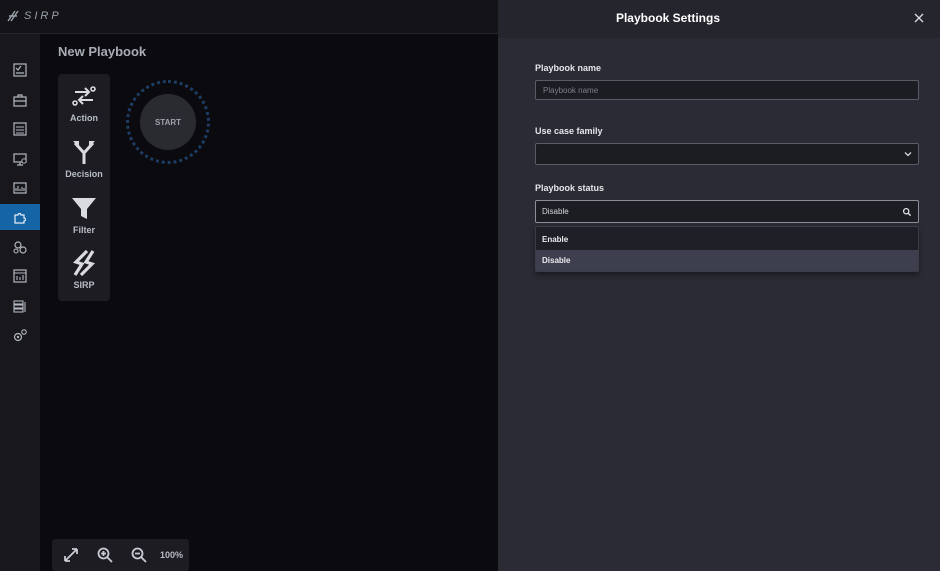 The width and height of the screenshot is (940, 571). I want to click on report-icon, so click(20, 276).